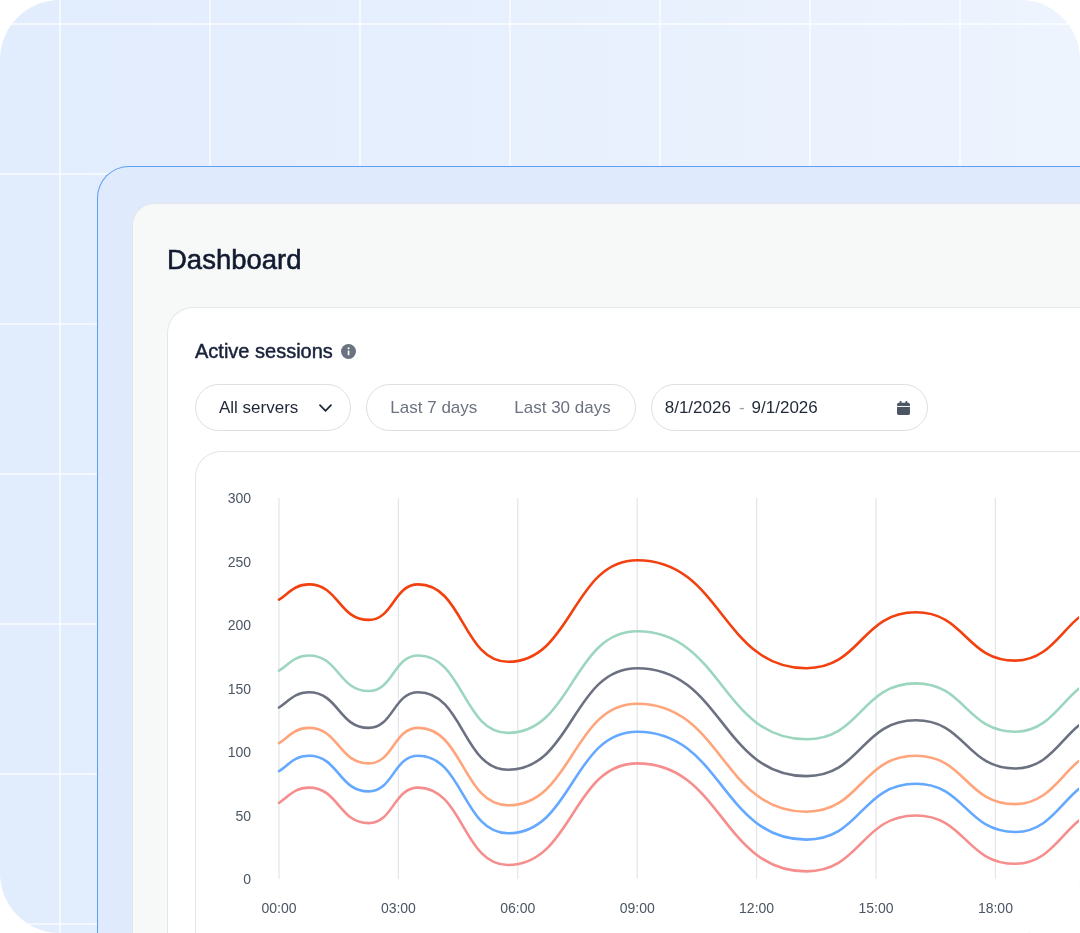 This screenshot has width=1080, height=933. Describe the element at coordinates (243, 815) in the screenshot. I see `y-axis-label: 50` at that location.